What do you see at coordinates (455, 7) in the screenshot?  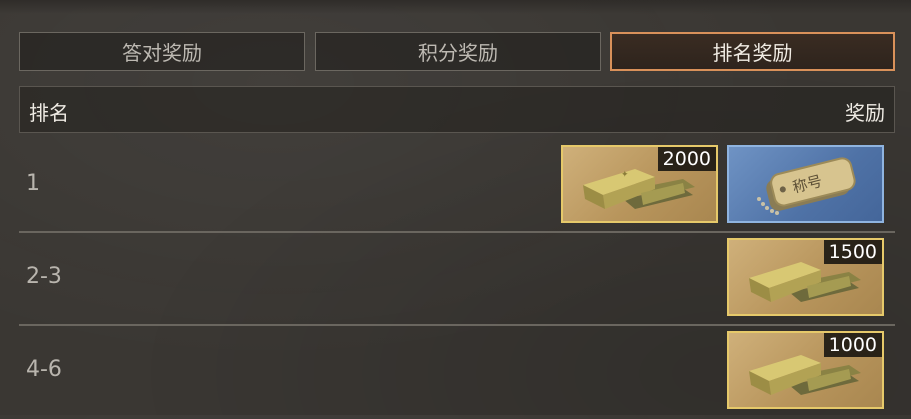 I see `top-fade` at bounding box center [455, 7].